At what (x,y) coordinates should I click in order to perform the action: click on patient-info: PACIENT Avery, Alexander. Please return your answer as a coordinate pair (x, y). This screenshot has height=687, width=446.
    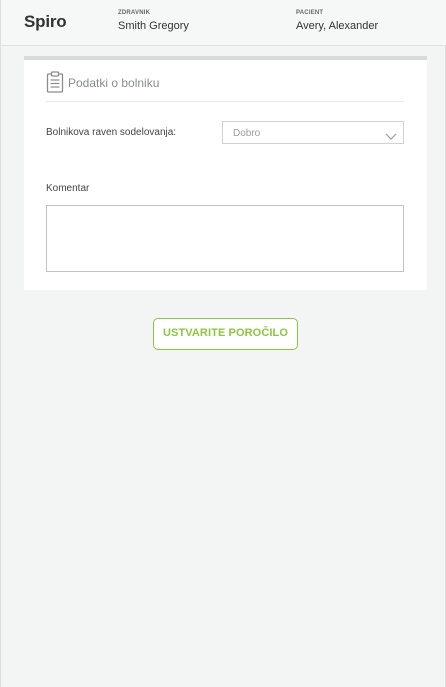
    Looking at the image, I should click on (337, 21).